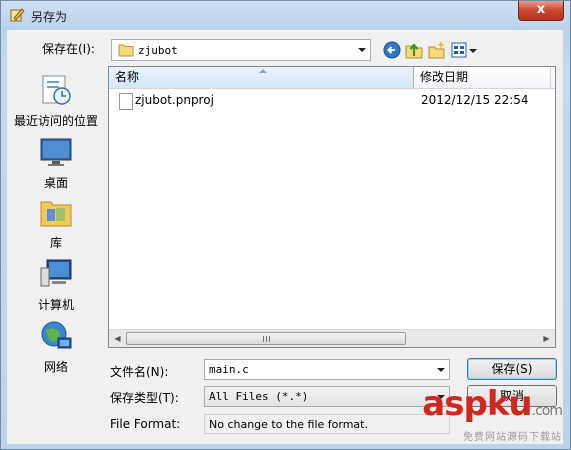 The width and height of the screenshot is (571, 450). I want to click on computer-icon, so click(56, 274).